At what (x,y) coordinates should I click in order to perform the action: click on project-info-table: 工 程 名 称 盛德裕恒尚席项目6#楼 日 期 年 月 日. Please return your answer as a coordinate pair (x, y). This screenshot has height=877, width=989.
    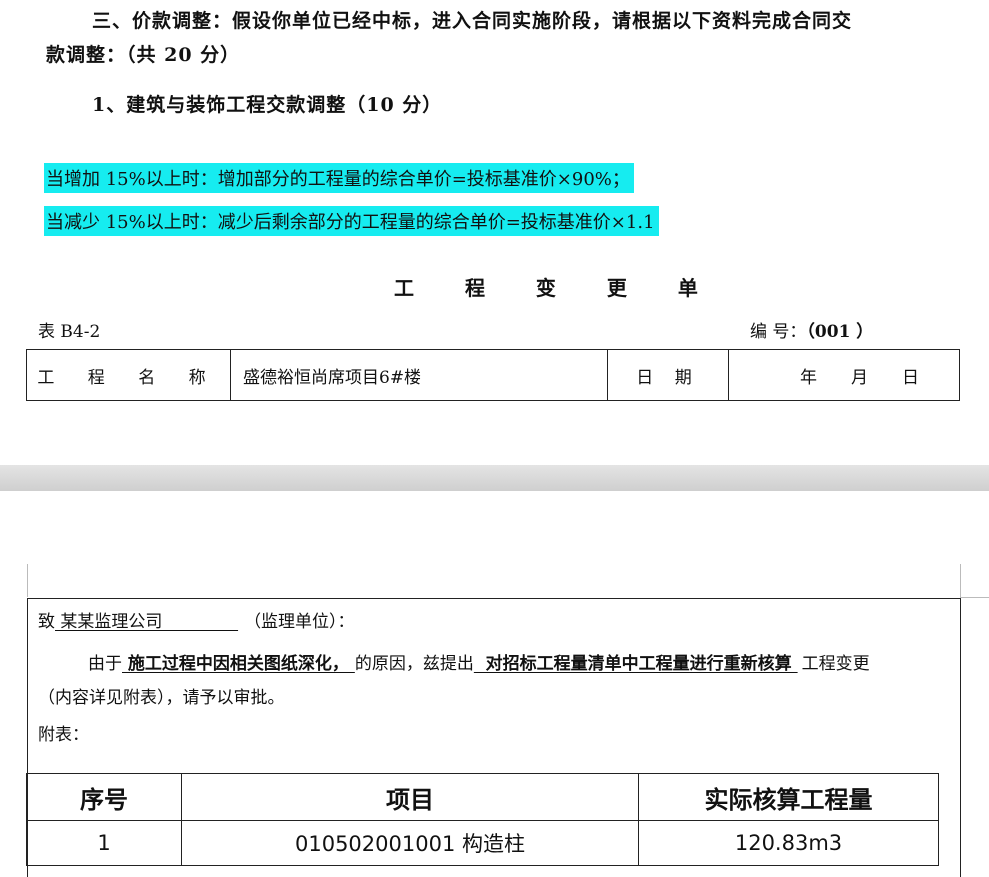
    Looking at the image, I should click on (493, 375).